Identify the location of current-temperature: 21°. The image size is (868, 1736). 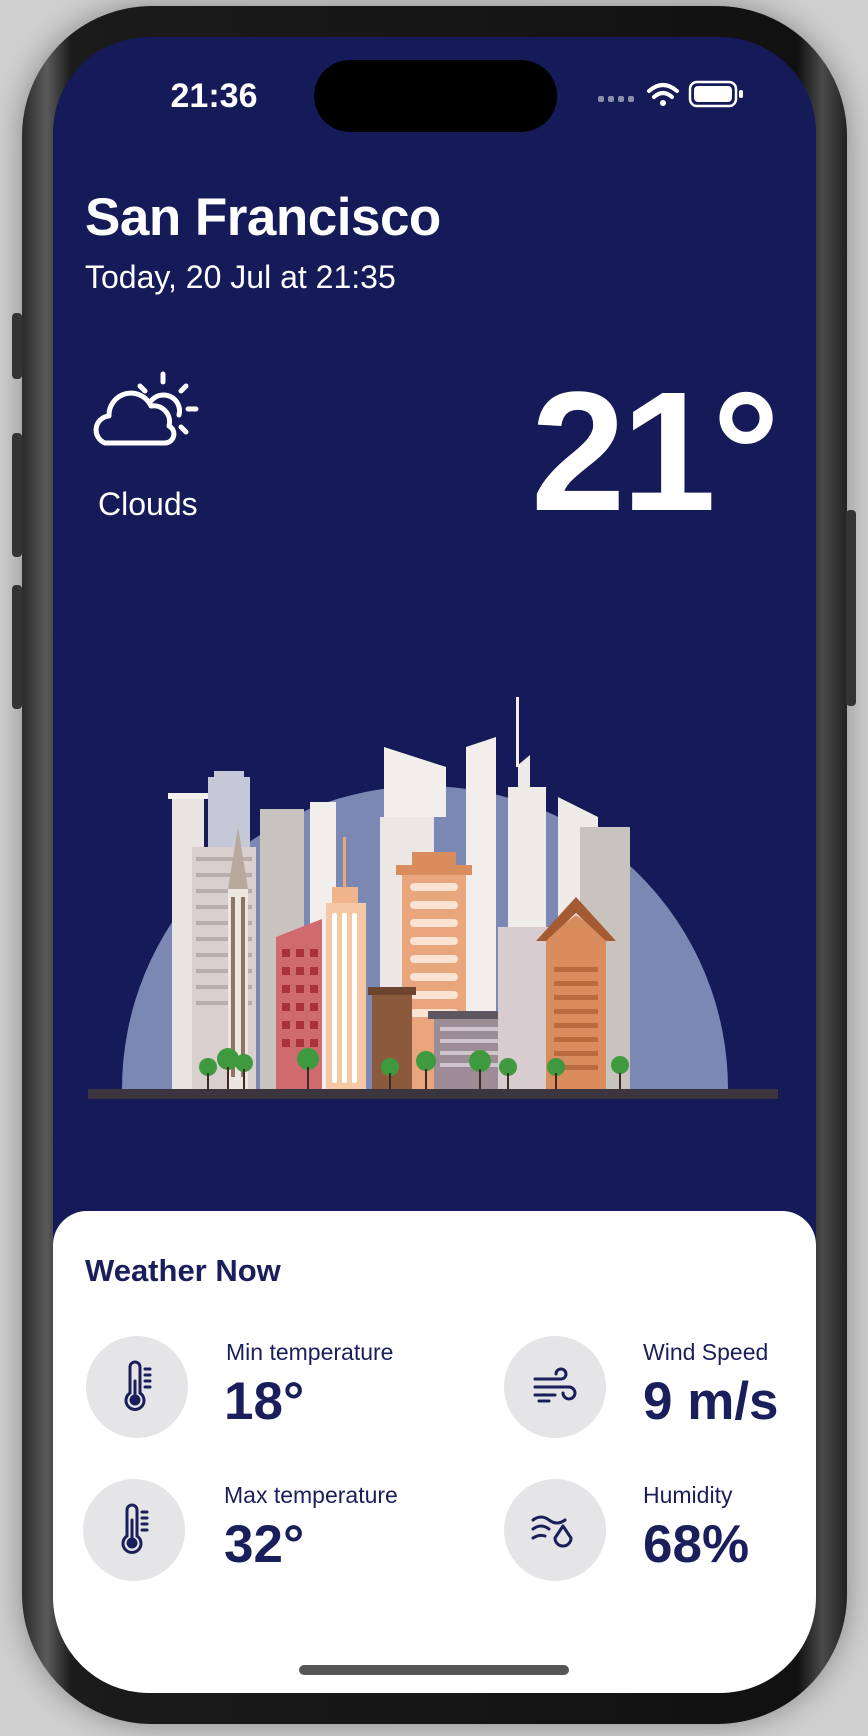
(655, 452).